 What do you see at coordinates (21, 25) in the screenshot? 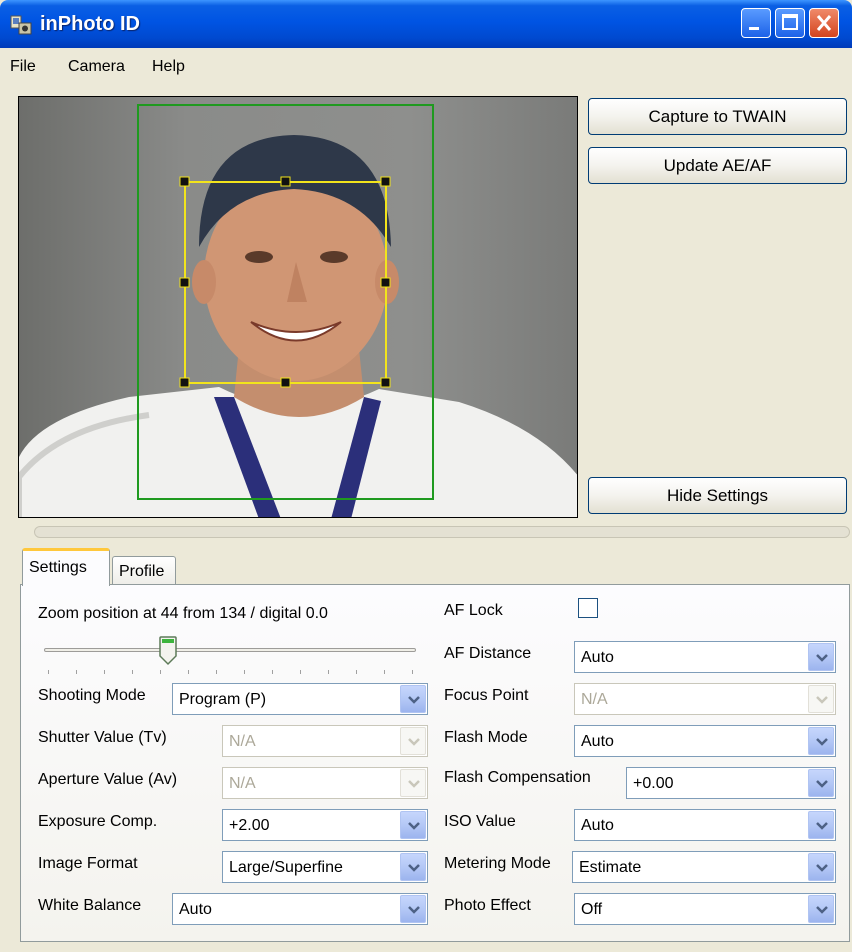
I see `camera-app-icon` at bounding box center [21, 25].